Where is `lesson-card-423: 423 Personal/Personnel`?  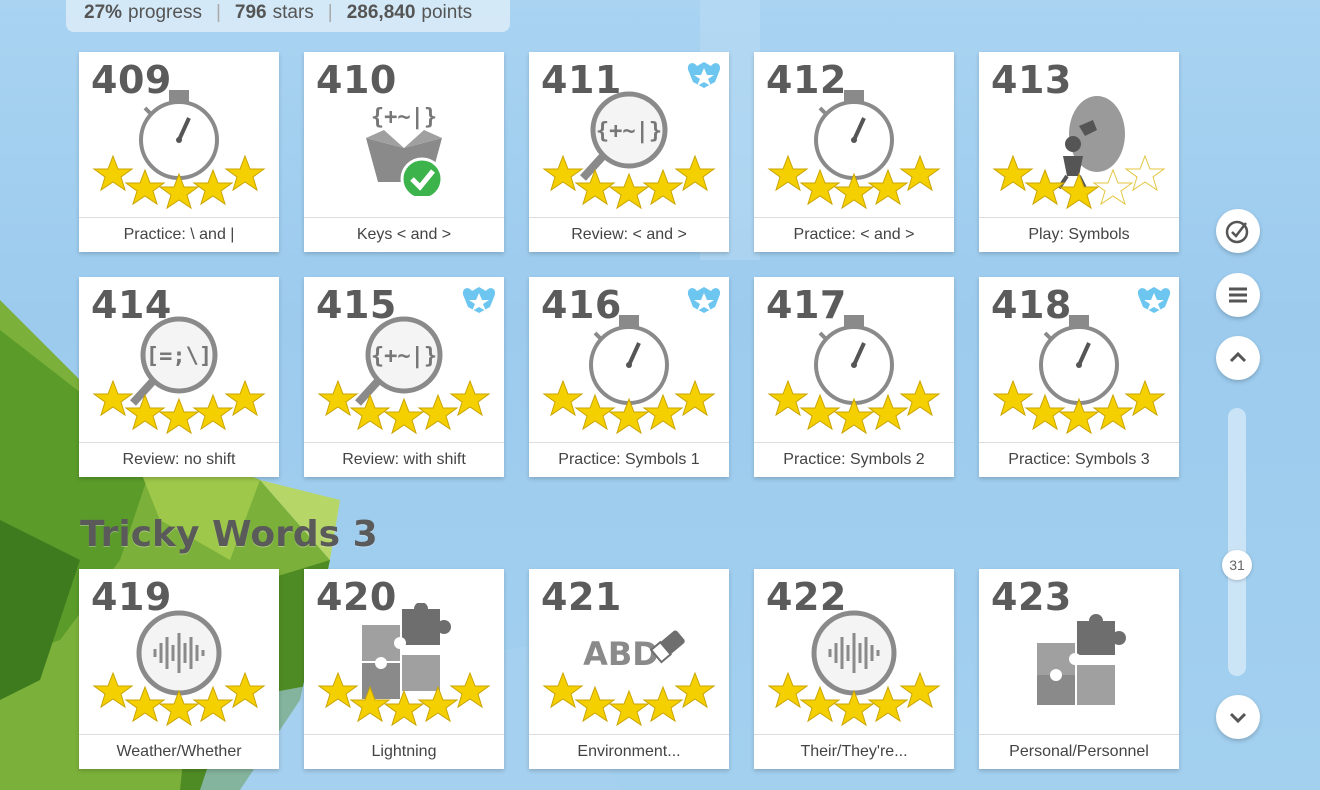
lesson-card-423: 423 Personal/Personnel is located at coordinates (1079, 669).